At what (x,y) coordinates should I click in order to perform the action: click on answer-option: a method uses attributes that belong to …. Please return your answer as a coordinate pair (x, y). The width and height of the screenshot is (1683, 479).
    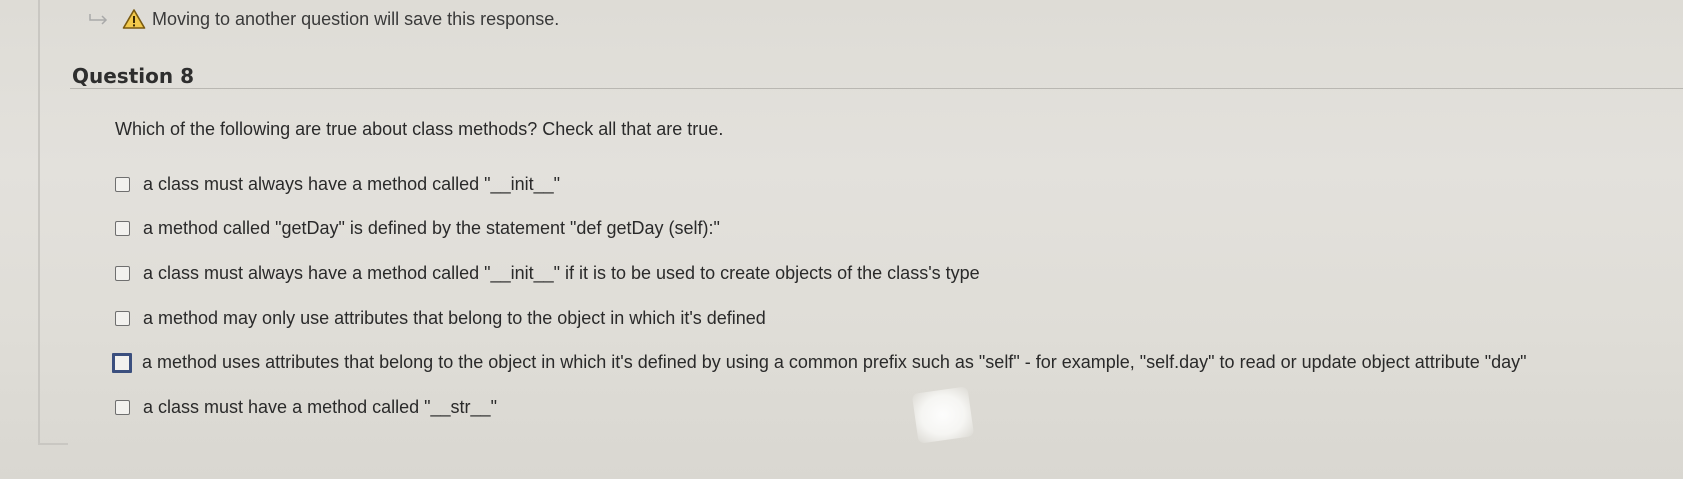
    Looking at the image, I should click on (819, 362).